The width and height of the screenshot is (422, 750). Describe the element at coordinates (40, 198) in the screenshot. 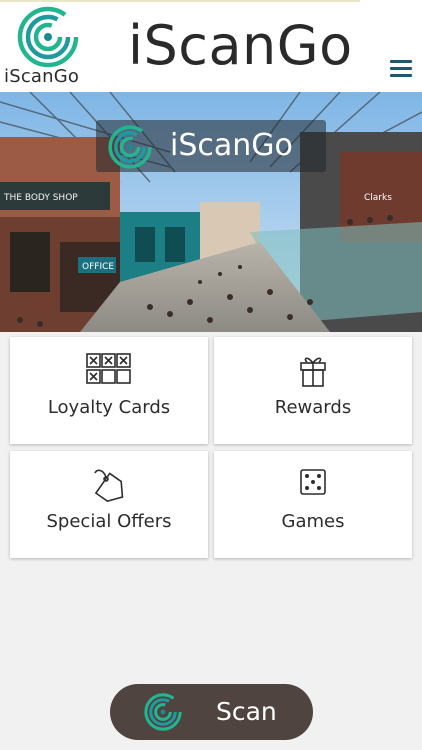

I see `shop-sign-text: THE BODY SHOP` at that location.